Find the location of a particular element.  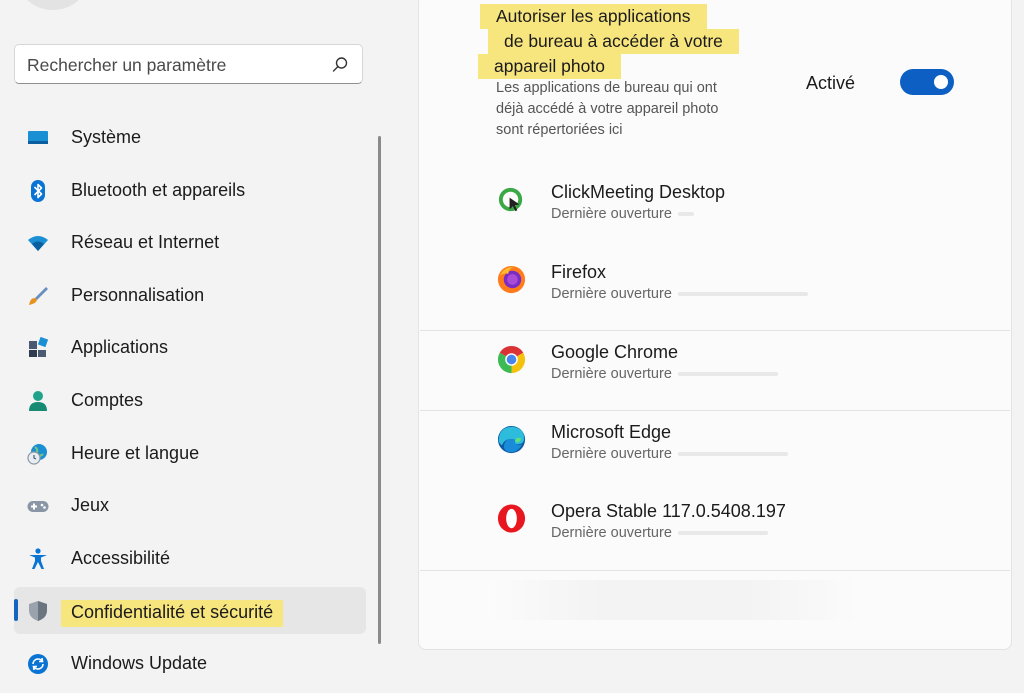

sidebar-item-label: Bluetooth et appareils is located at coordinates (158, 189).